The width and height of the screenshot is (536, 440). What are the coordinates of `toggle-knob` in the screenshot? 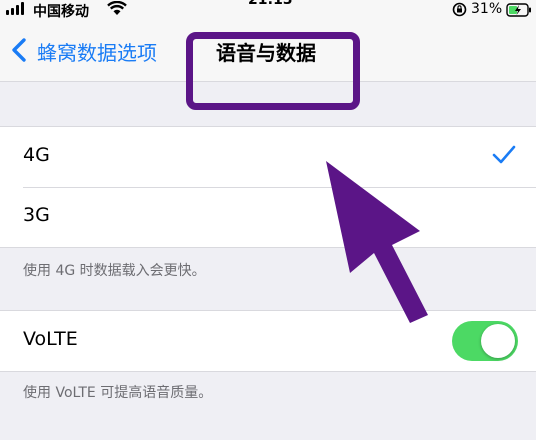 It's located at (498, 341).